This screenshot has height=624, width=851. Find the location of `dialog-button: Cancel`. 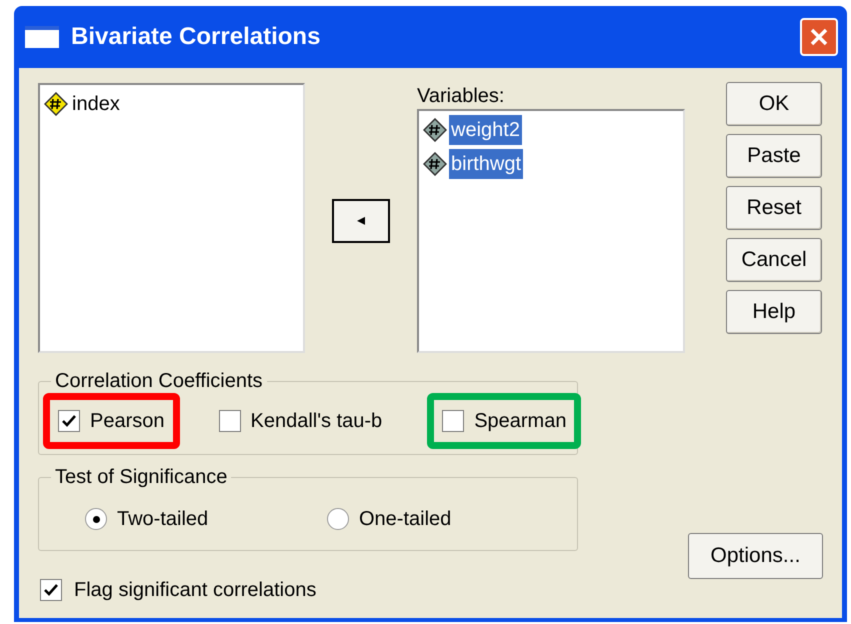

dialog-button: Cancel is located at coordinates (774, 260).